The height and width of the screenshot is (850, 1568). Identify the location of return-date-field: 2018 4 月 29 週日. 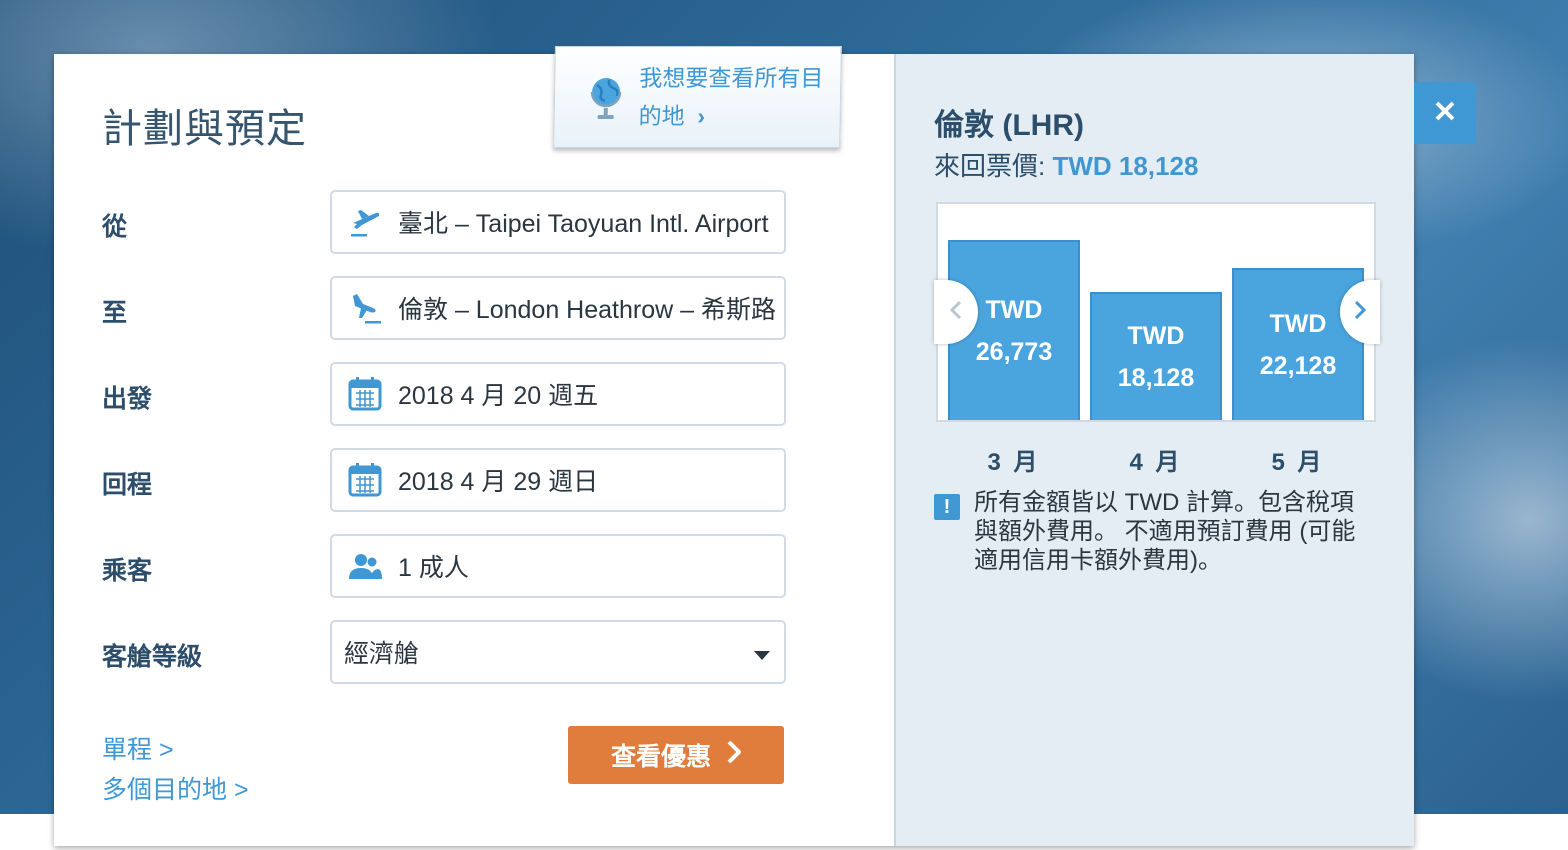
(558, 480).